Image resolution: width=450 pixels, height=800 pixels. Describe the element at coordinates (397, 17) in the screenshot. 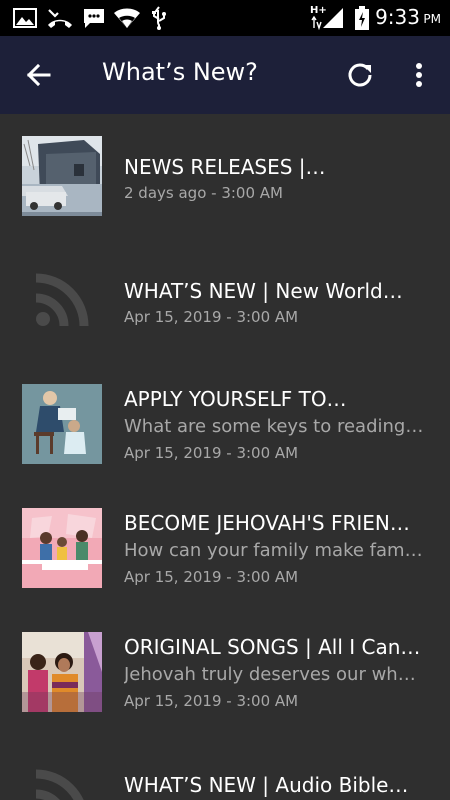

I see `status-time: 9:33` at that location.